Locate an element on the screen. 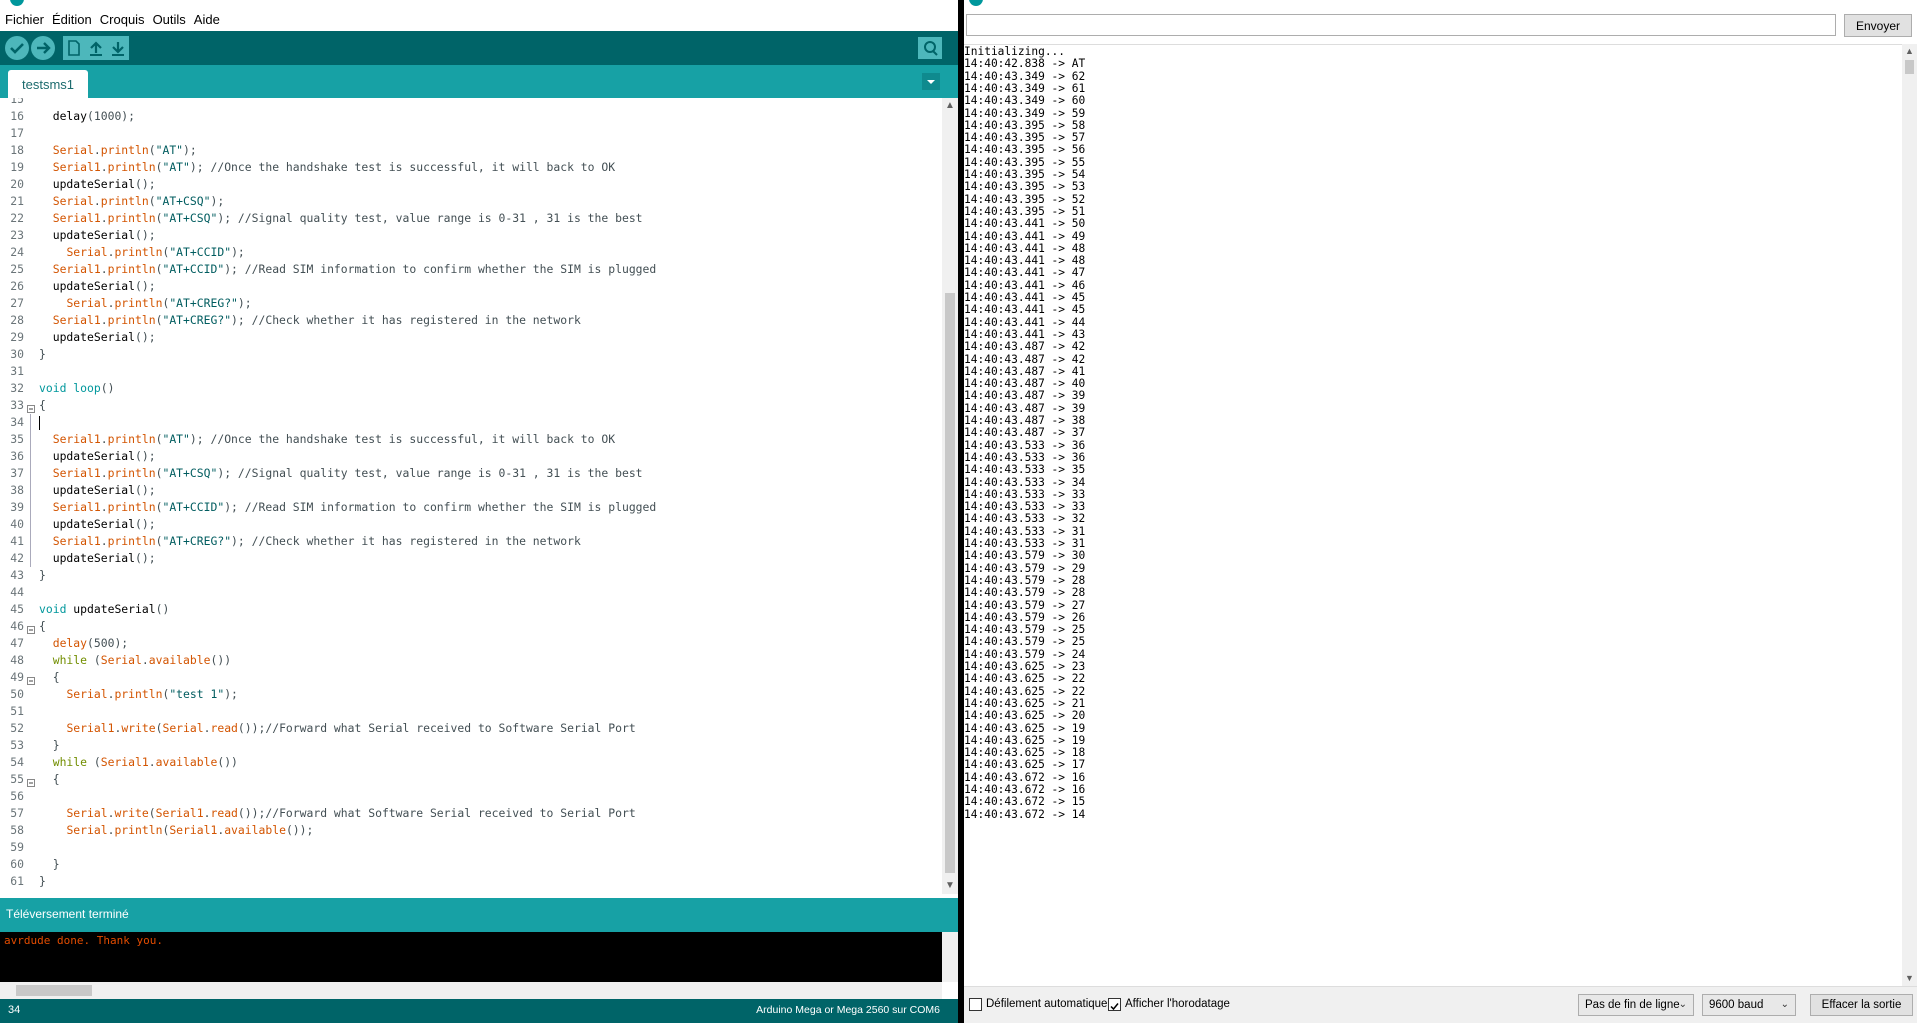 The height and width of the screenshot is (1023, 1917). serial-monitor-button is located at coordinates (930, 48).